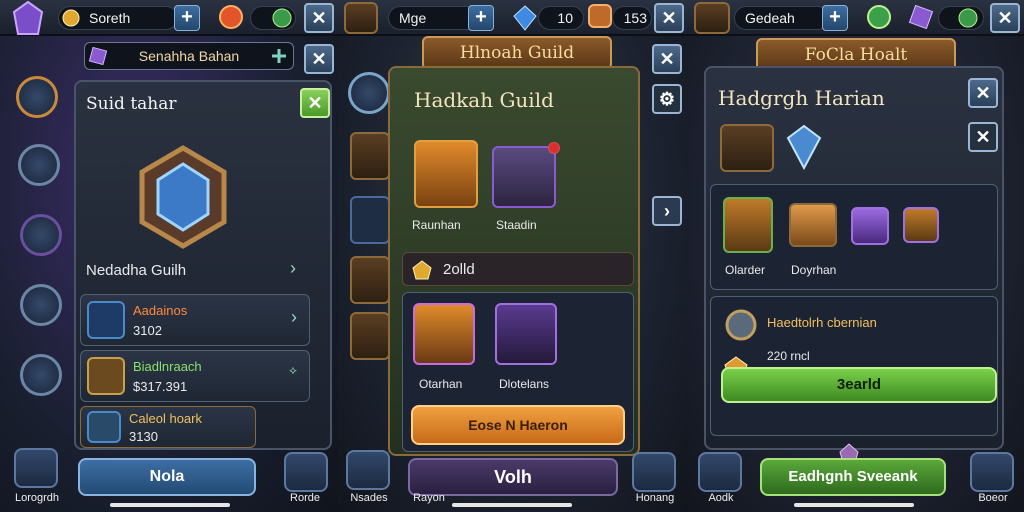 This screenshot has width=1024, height=512. I want to click on nav-character-icon, so click(41, 375).